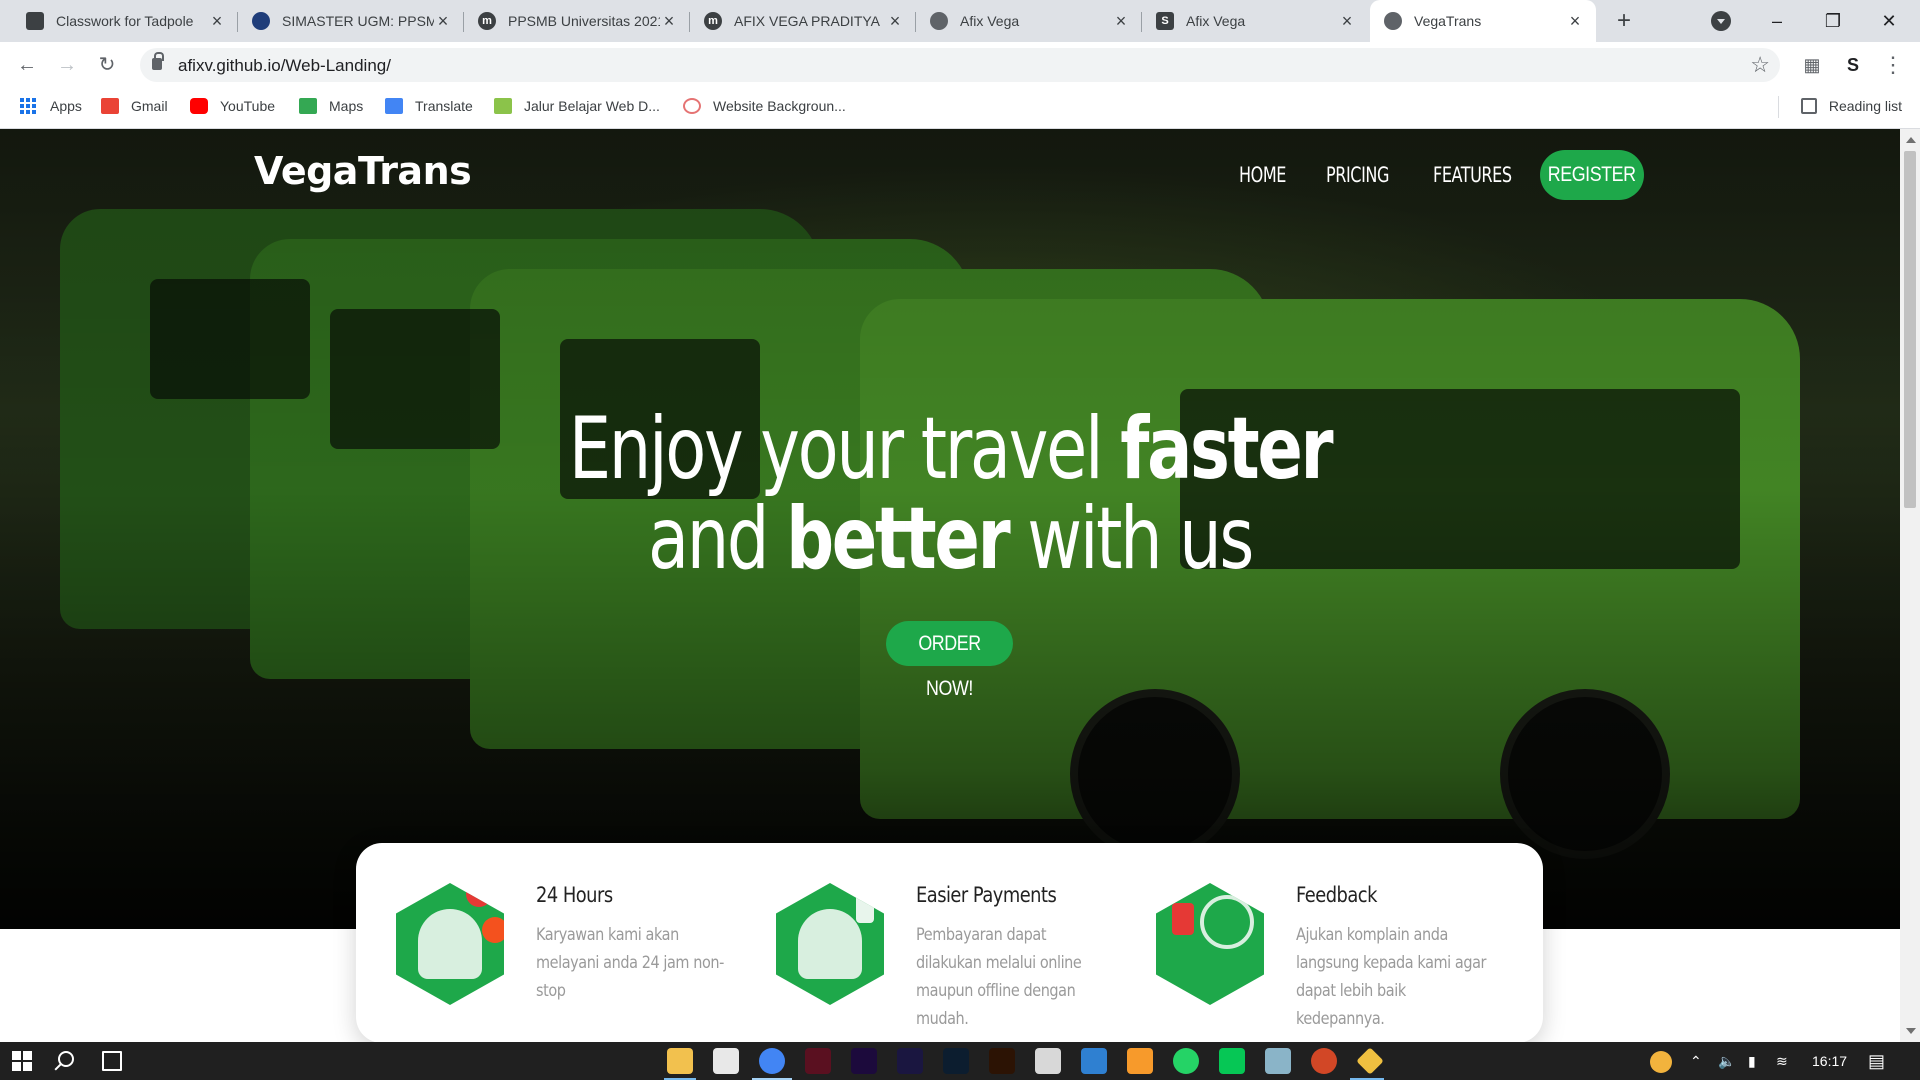 The image size is (1920, 1080). What do you see at coordinates (27, 65) in the screenshot?
I see `back-arrow-icon: ←` at bounding box center [27, 65].